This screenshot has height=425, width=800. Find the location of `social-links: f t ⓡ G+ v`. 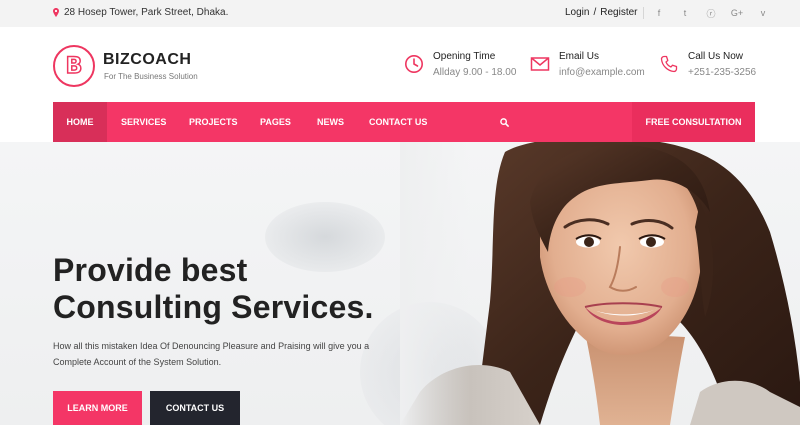

social-links: f t ⓡ G+ v is located at coordinates (711, 13).